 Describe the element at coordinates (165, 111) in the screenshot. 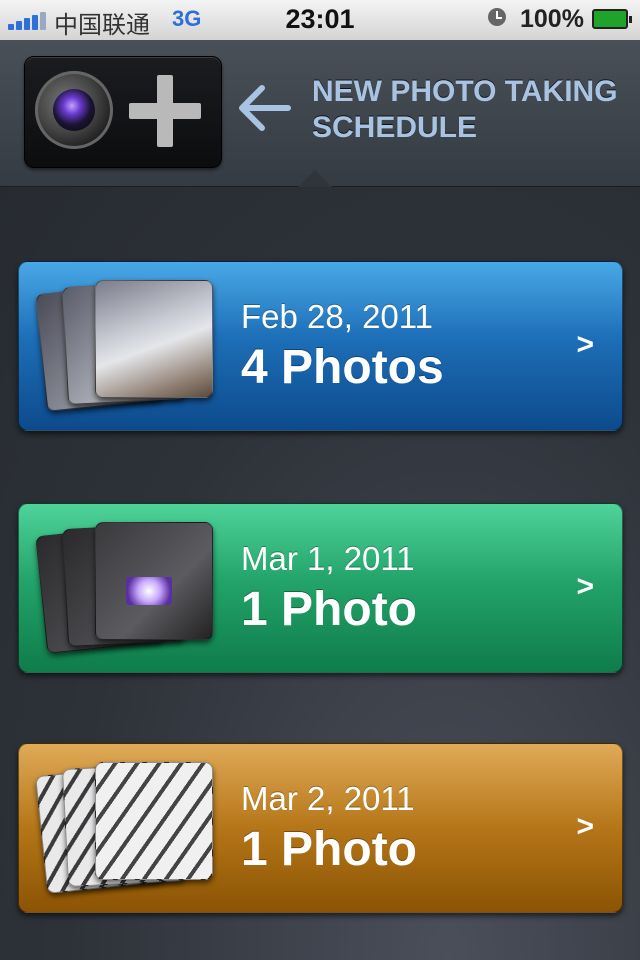

I see `plus-icon` at that location.